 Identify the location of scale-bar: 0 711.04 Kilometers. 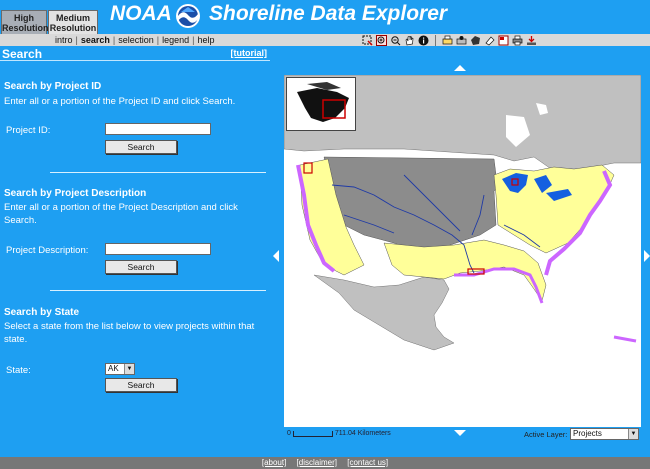
(339, 433).